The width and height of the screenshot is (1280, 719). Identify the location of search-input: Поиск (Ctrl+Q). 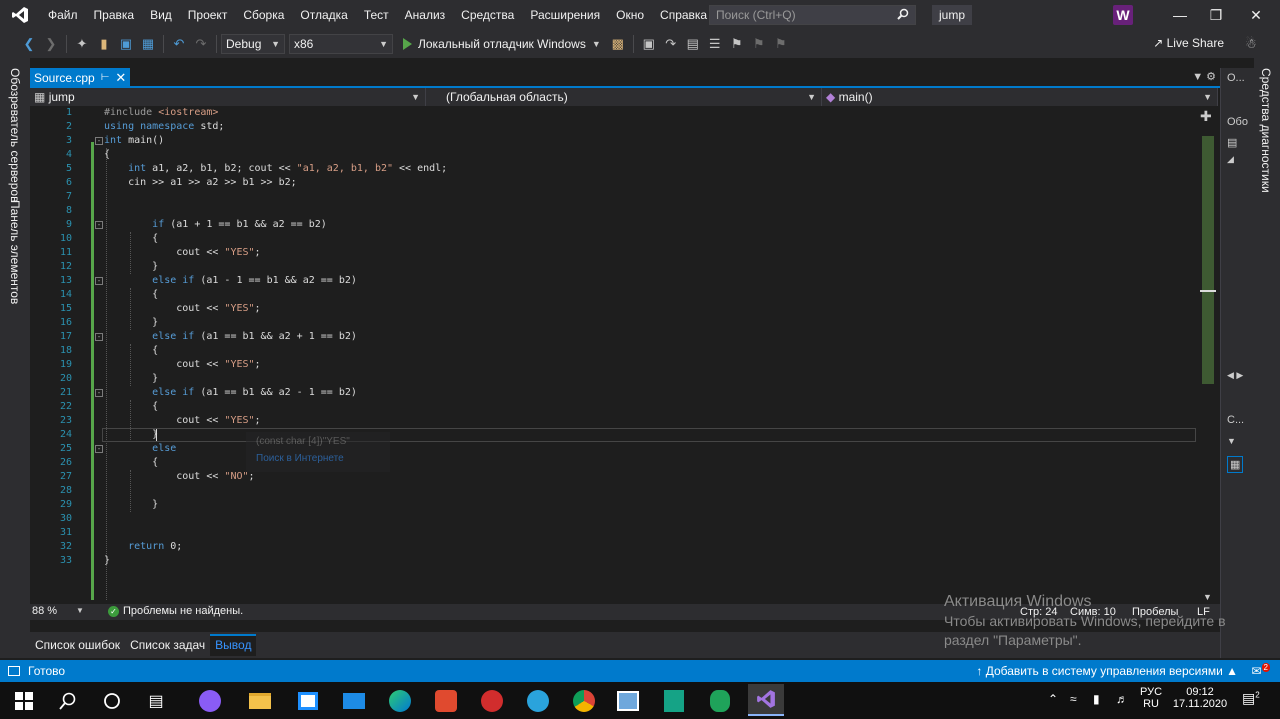
(812, 15).